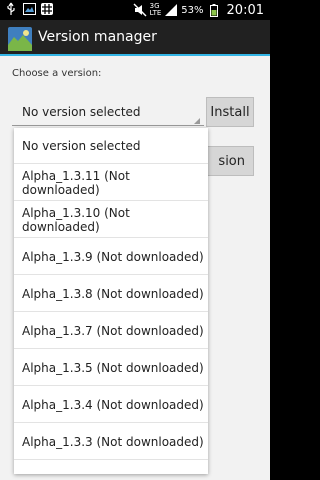 Image resolution: width=320 pixels, height=480 pixels. Describe the element at coordinates (197, 121) in the screenshot. I see `spinner-arrow-icon` at that location.